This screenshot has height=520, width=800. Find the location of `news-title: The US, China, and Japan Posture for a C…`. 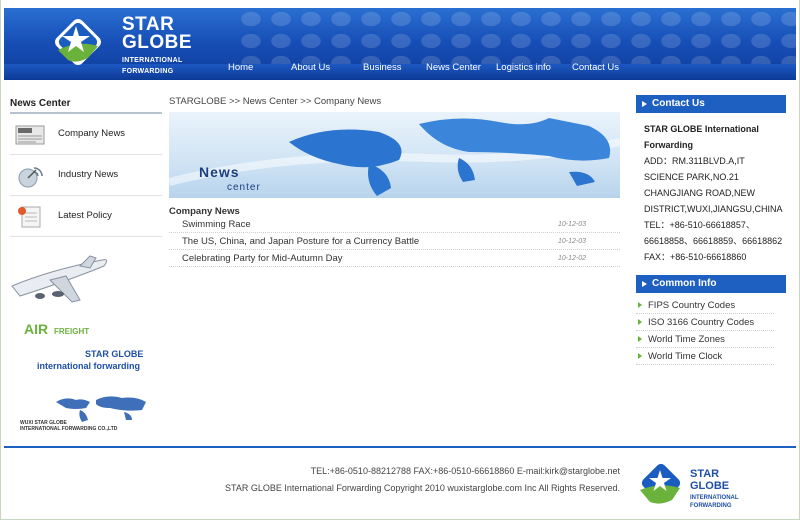

news-title: The US, China, and Japan Posture for a C… is located at coordinates (300, 241).